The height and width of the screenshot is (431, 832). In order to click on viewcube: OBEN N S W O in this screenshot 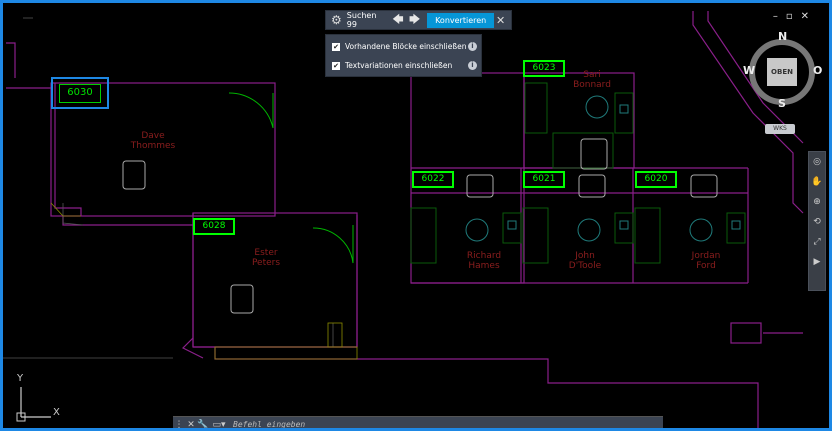, I will do `click(783, 72)`.